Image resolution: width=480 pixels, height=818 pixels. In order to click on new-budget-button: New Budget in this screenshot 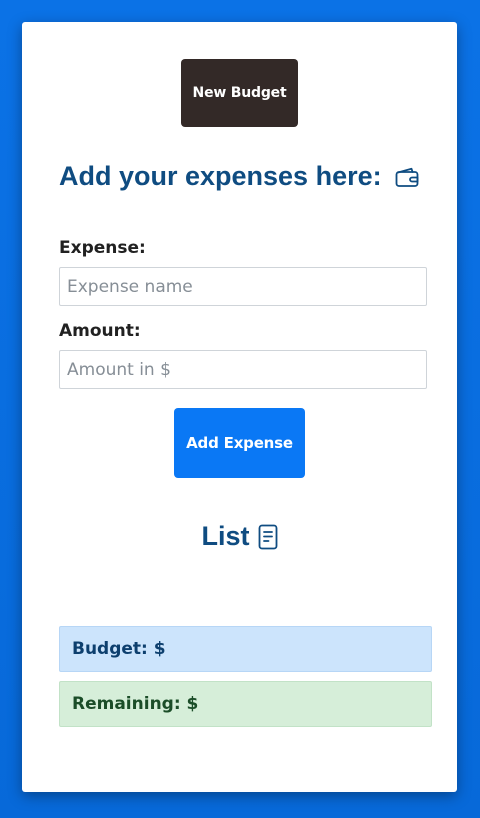, I will do `click(239, 93)`.